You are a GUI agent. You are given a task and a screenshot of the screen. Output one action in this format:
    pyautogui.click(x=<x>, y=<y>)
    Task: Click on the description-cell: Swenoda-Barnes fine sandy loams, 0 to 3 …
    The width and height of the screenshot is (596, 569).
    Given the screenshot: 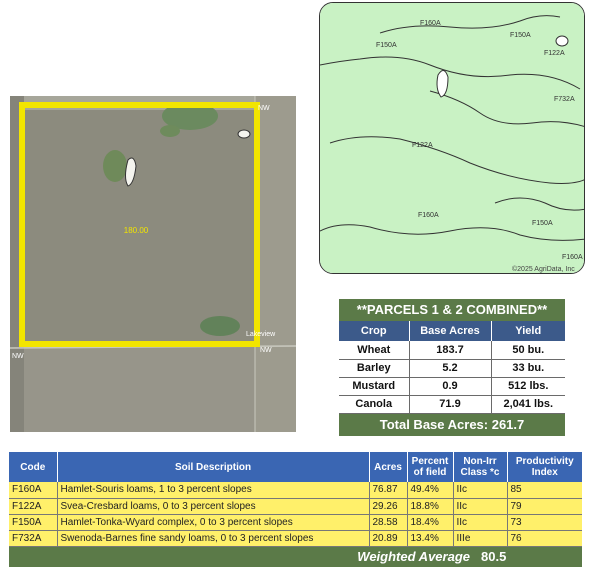 What is the action you would take?
    pyautogui.click(x=213, y=538)
    